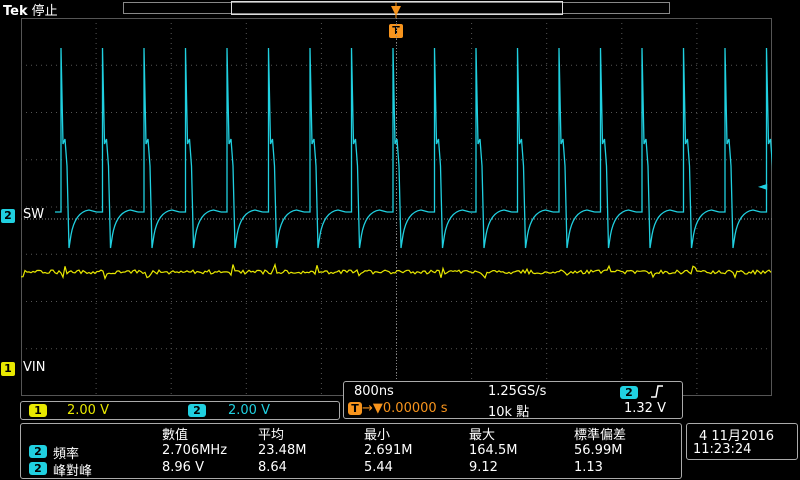 The image size is (800, 480). I want to click on meas-row2-channel: 2, so click(38, 468).